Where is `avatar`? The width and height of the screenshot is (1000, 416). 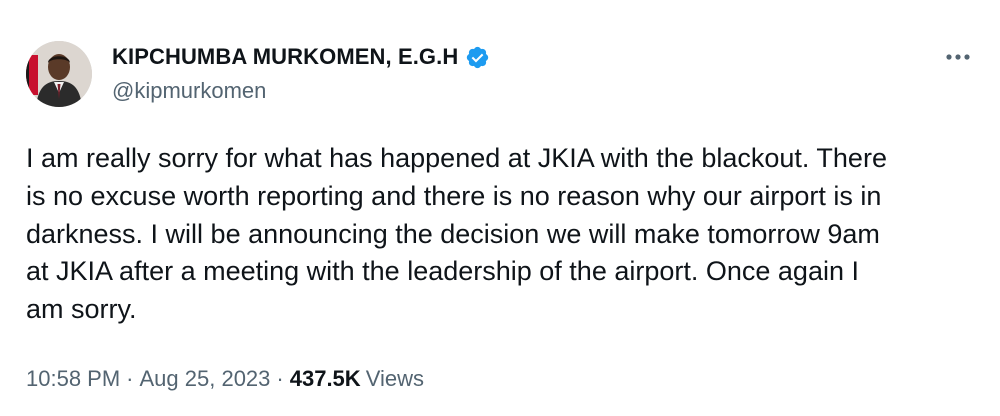 avatar is located at coordinates (59, 74).